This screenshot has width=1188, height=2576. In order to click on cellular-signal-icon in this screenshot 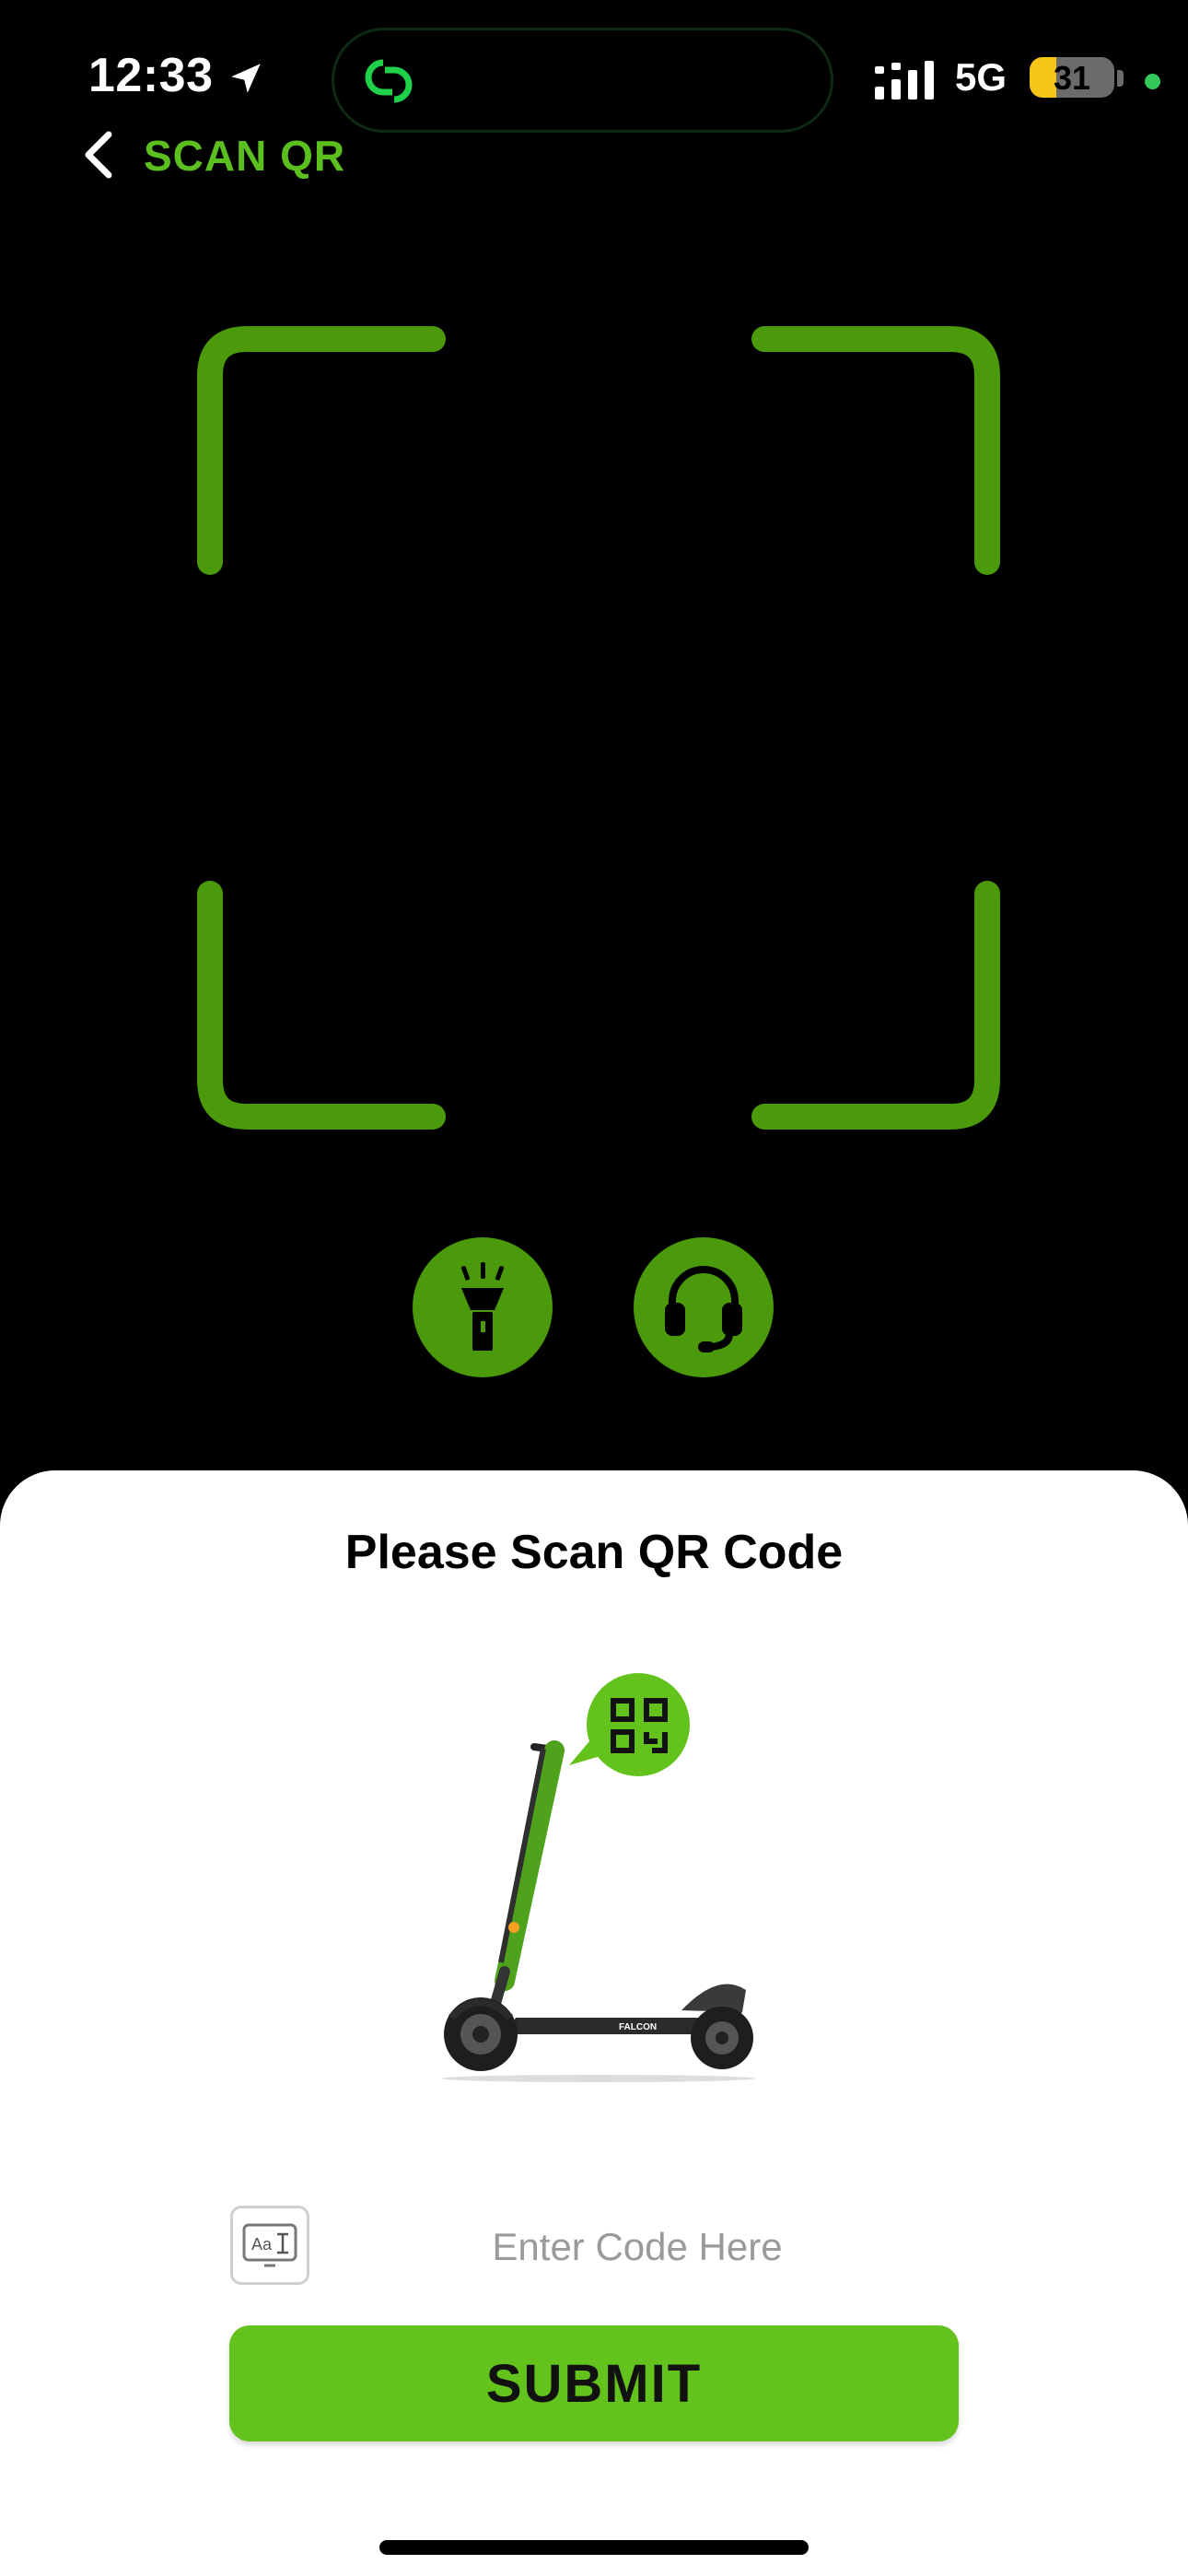, I will do `click(904, 80)`.